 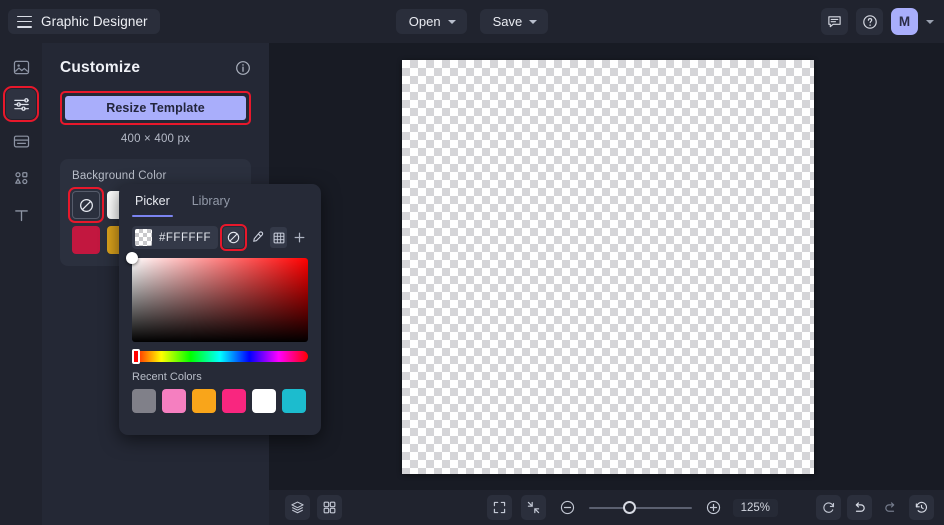 I want to click on redo-icon, so click(x=890, y=507).